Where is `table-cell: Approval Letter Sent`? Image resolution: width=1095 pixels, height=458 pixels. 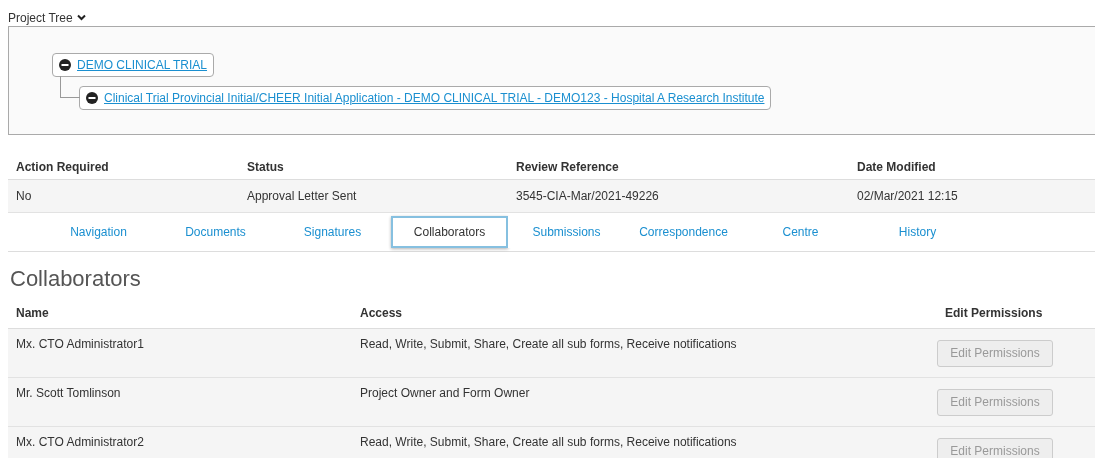
table-cell: Approval Letter Sent is located at coordinates (373, 196).